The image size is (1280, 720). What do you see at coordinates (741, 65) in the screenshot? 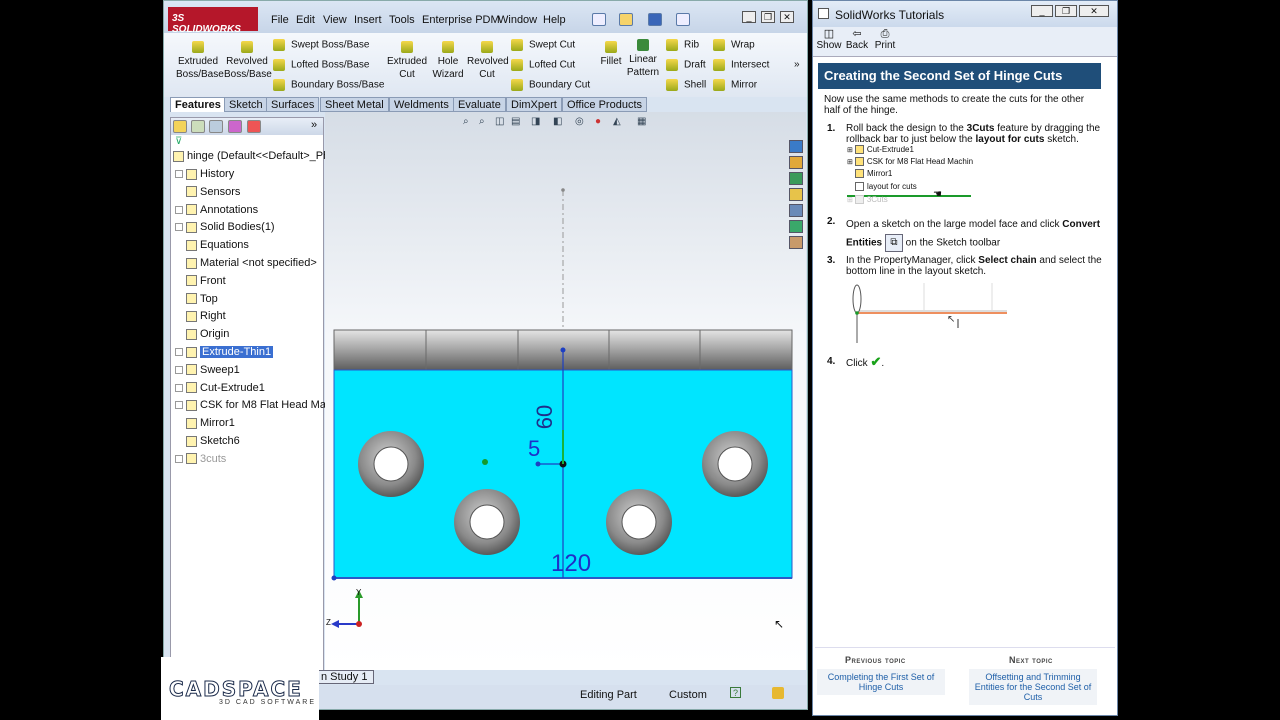
I see `intersect-button: Intersect` at bounding box center [741, 65].